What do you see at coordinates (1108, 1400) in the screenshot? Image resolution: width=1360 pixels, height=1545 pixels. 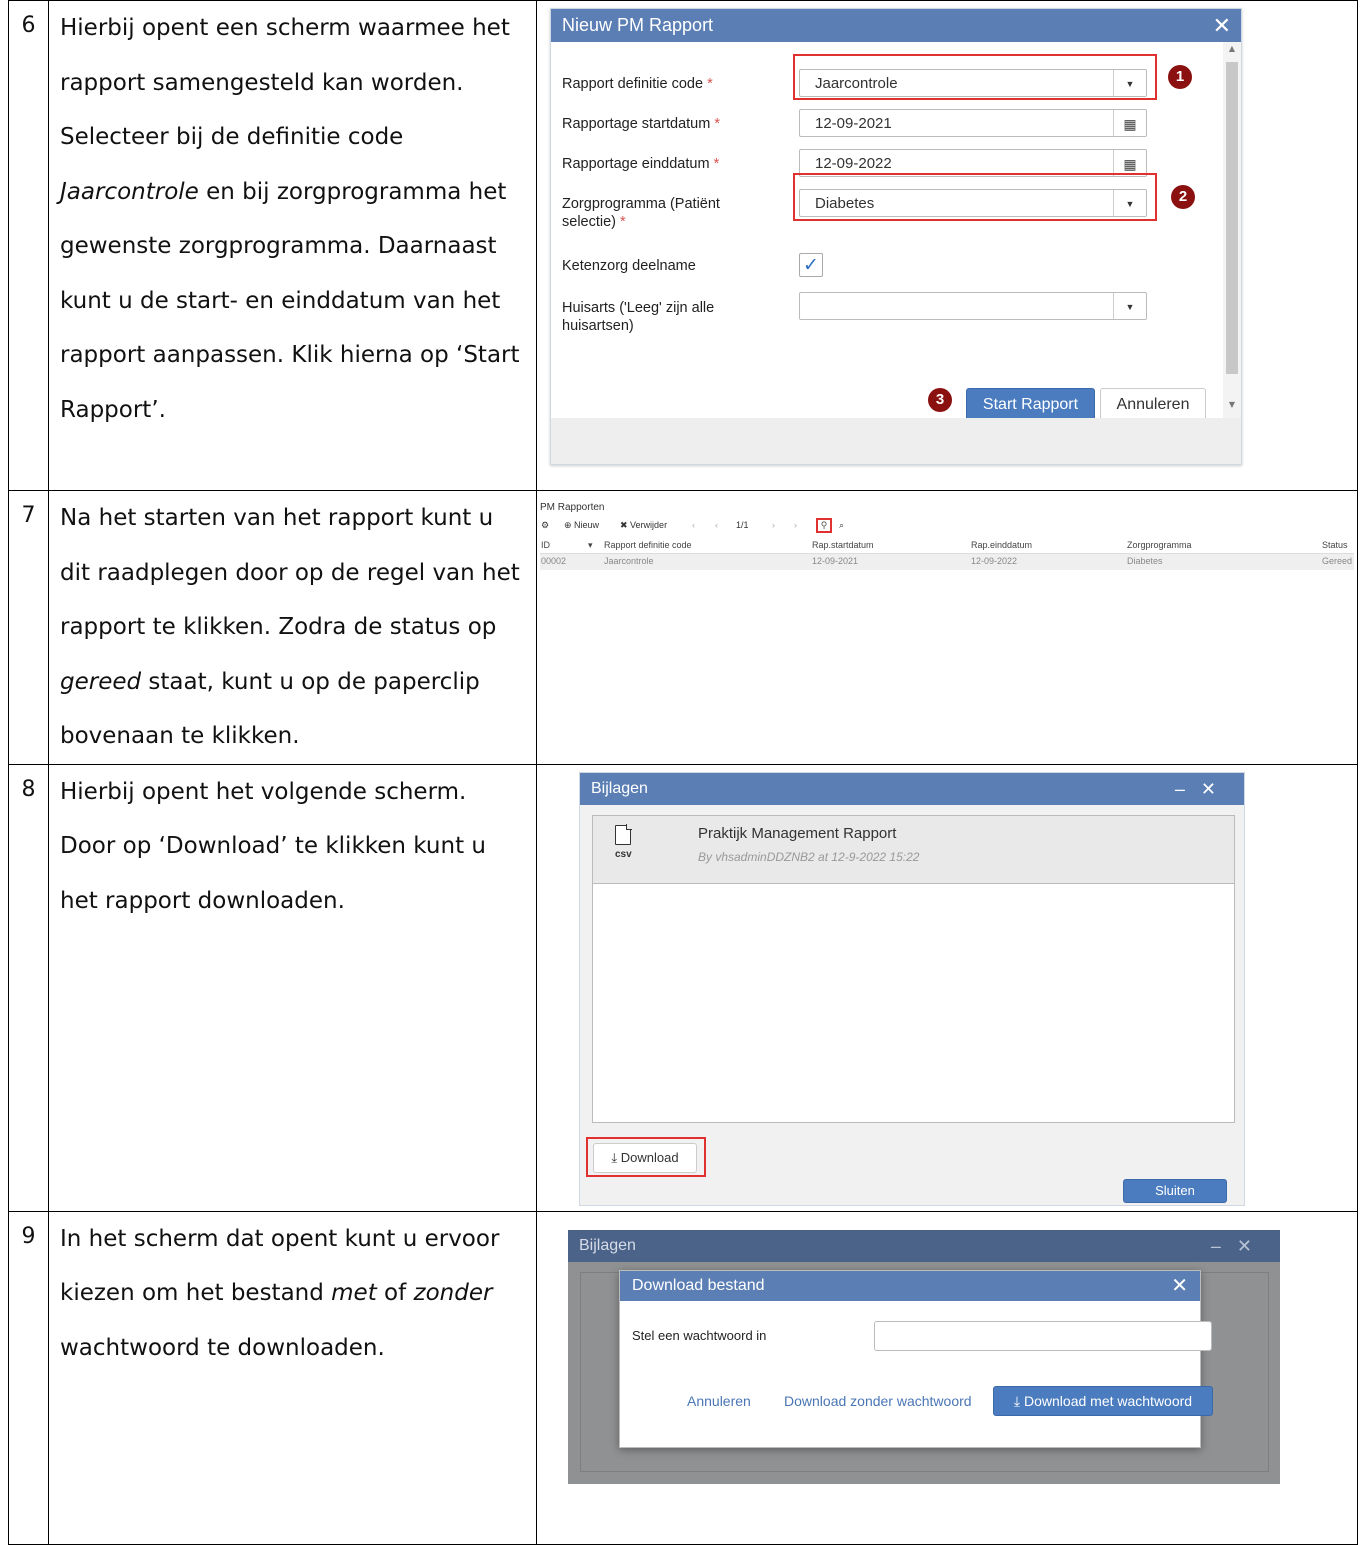 I see `download-with-password-label: Download met wachtwoord` at bounding box center [1108, 1400].